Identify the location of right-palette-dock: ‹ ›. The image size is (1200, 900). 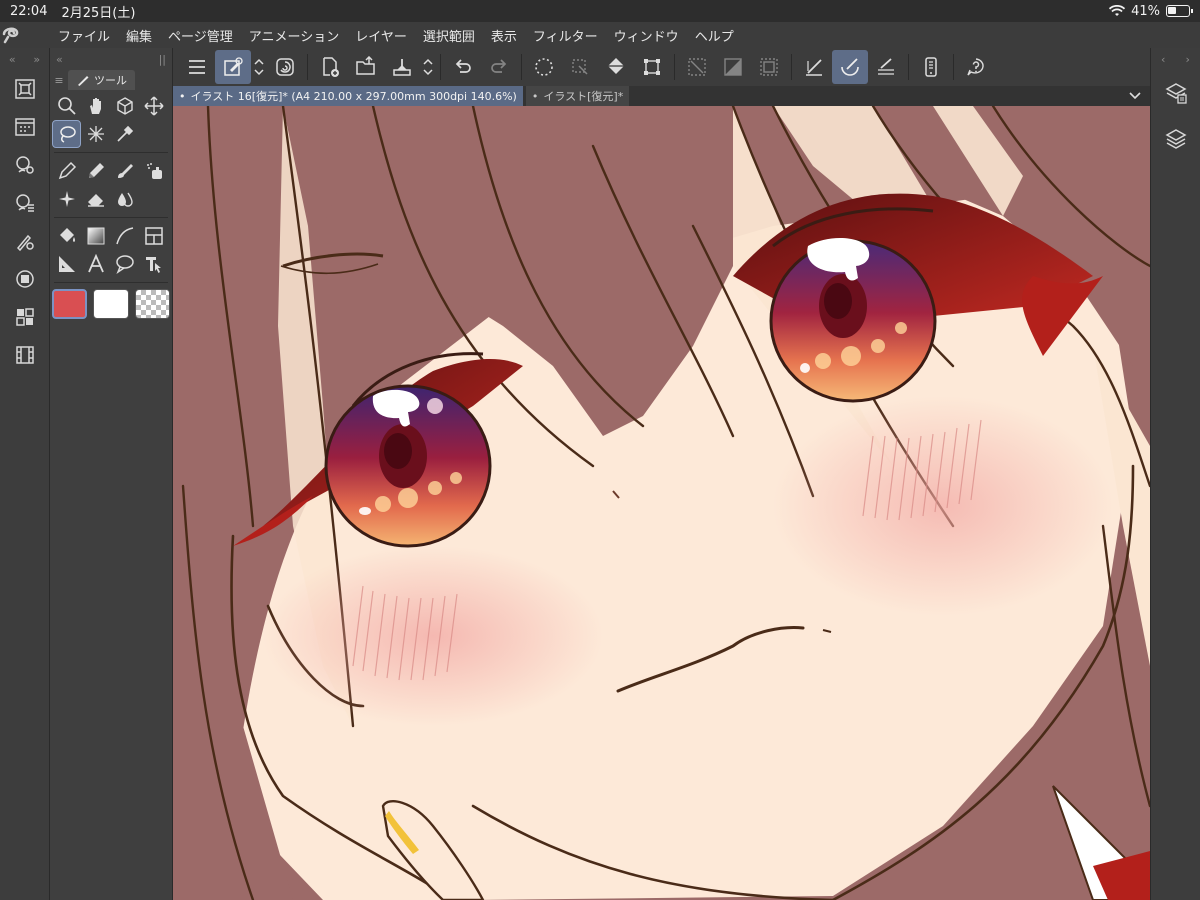
(1175, 474).